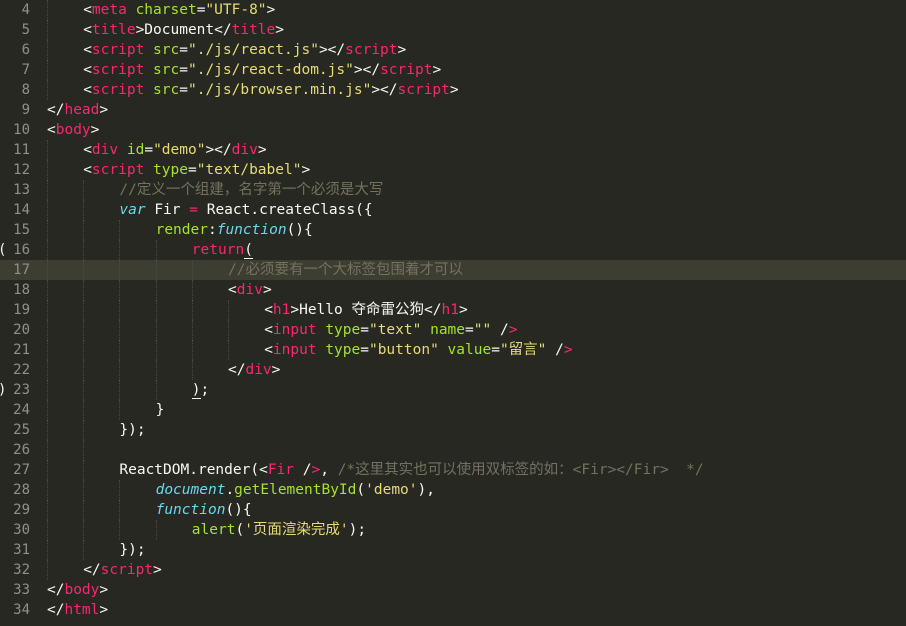 The image size is (906, 626). Describe the element at coordinates (453, 10) in the screenshot. I see `code-line: 4 <meta charset="UTF-8">` at that location.